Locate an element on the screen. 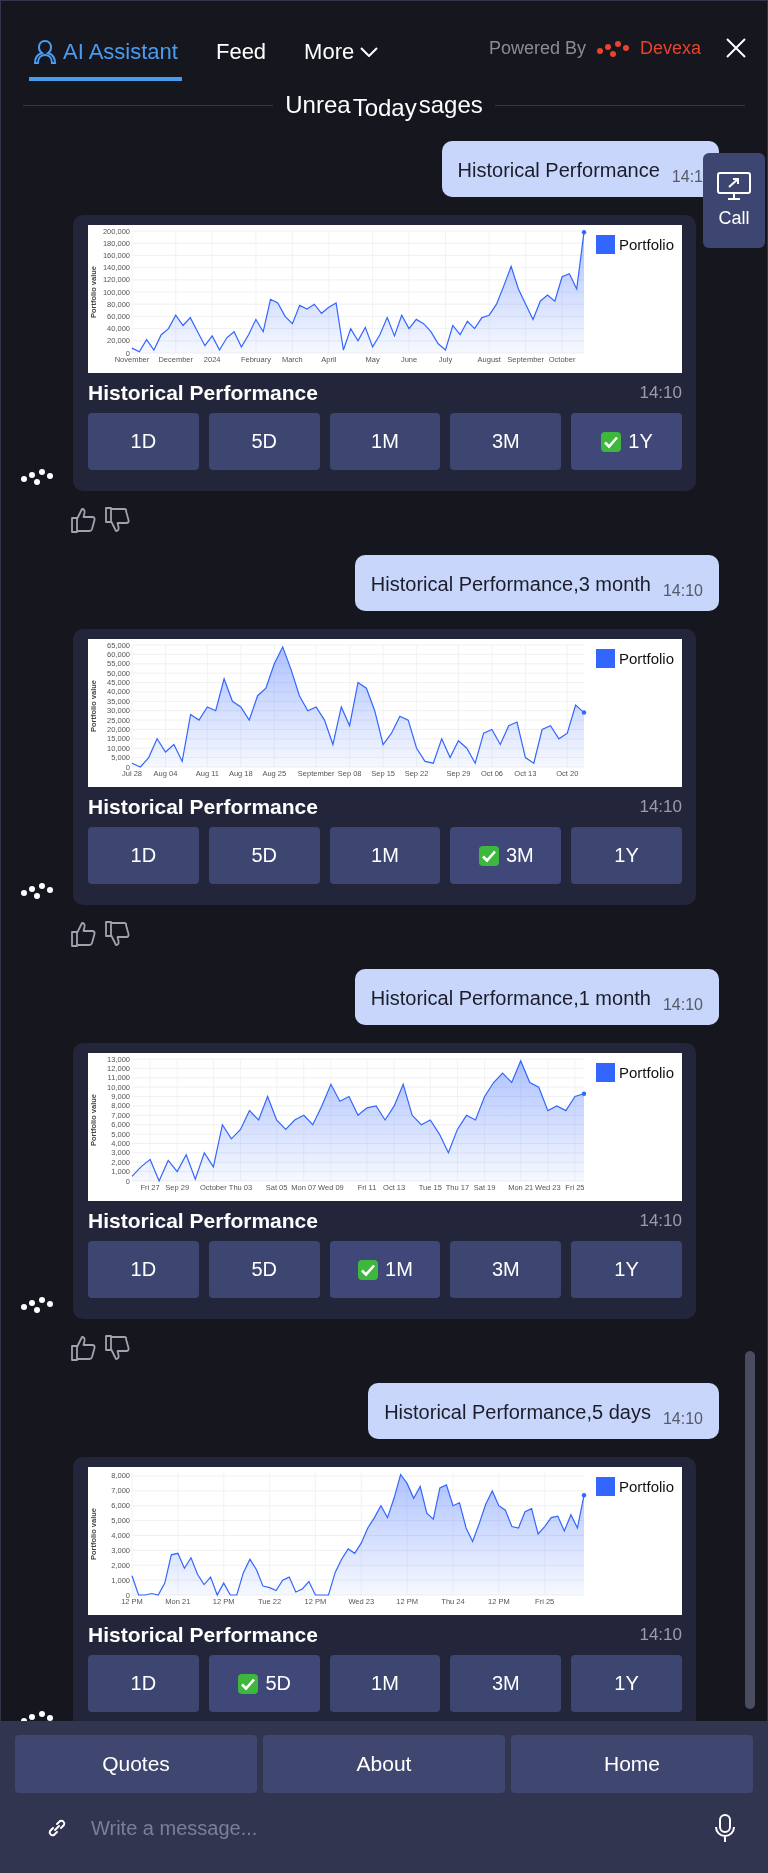 The height and width of the screenshot is (1873, 768). chevron-down-icon is located at coordinates (369, 52).